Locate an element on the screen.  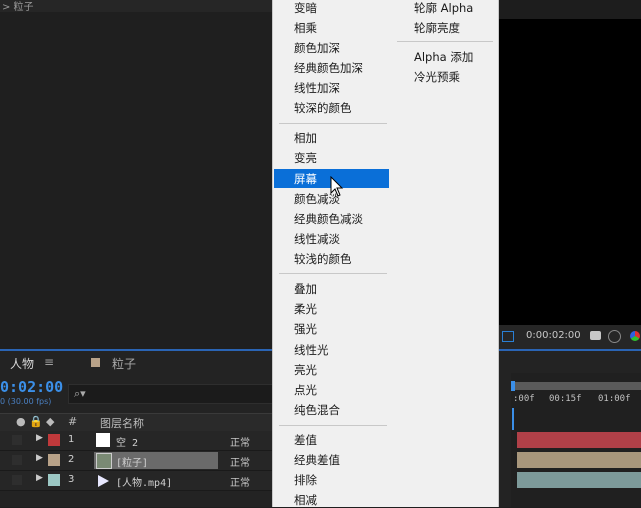
menu-item-stencil-alpha: 轮廓 Alpha is located at coordinates (443, 8).